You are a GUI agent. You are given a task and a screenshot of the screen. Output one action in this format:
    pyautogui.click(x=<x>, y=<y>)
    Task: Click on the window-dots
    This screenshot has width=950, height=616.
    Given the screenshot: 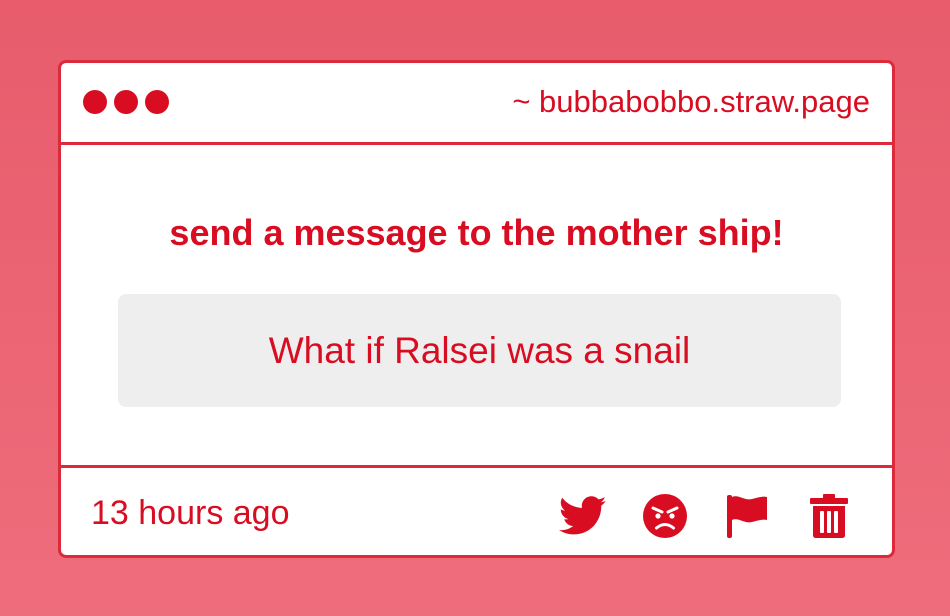 What is the action you would take?
    pyautogui.click(x=126, y=102)
    